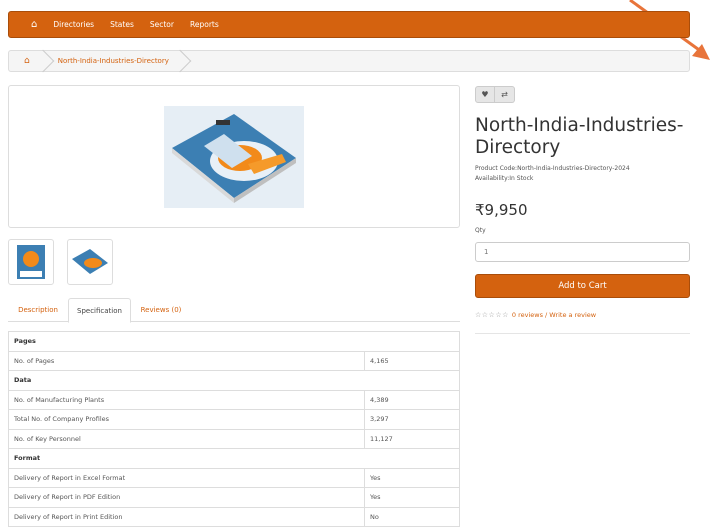  What do you see at coordinates (582, 333) in the screenshot?
I see `divider` at bounding box center [582, 333].